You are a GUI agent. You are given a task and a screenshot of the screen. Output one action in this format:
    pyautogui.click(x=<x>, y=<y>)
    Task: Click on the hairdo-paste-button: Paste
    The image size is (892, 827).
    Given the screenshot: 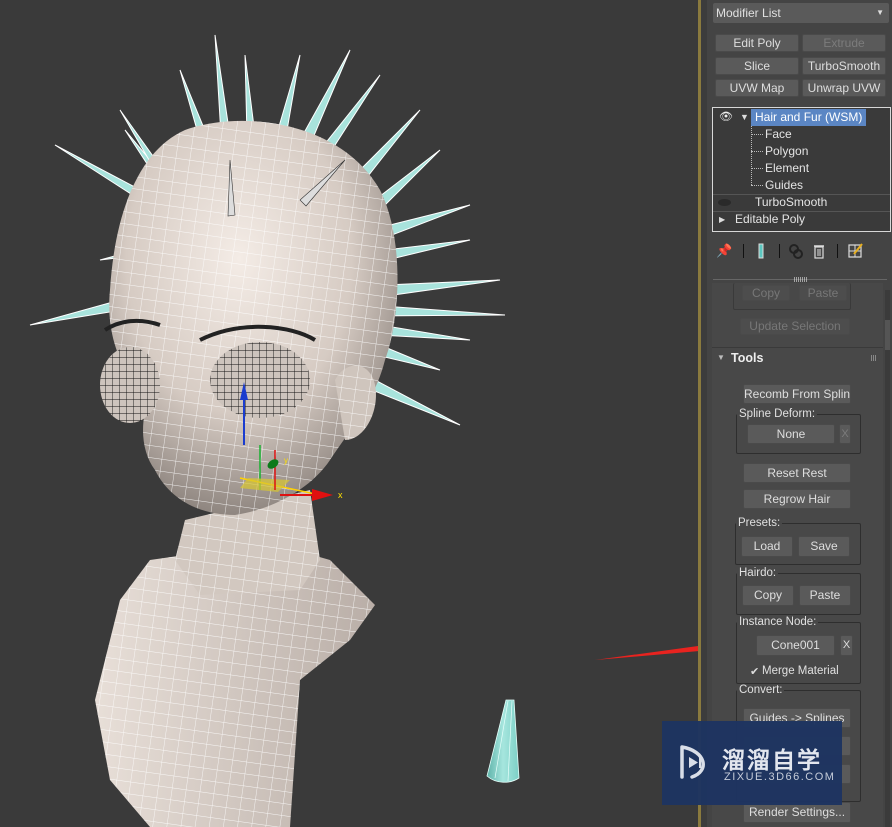 What is the action you would take?
    pyautogui.click(x=825, y=595)
    